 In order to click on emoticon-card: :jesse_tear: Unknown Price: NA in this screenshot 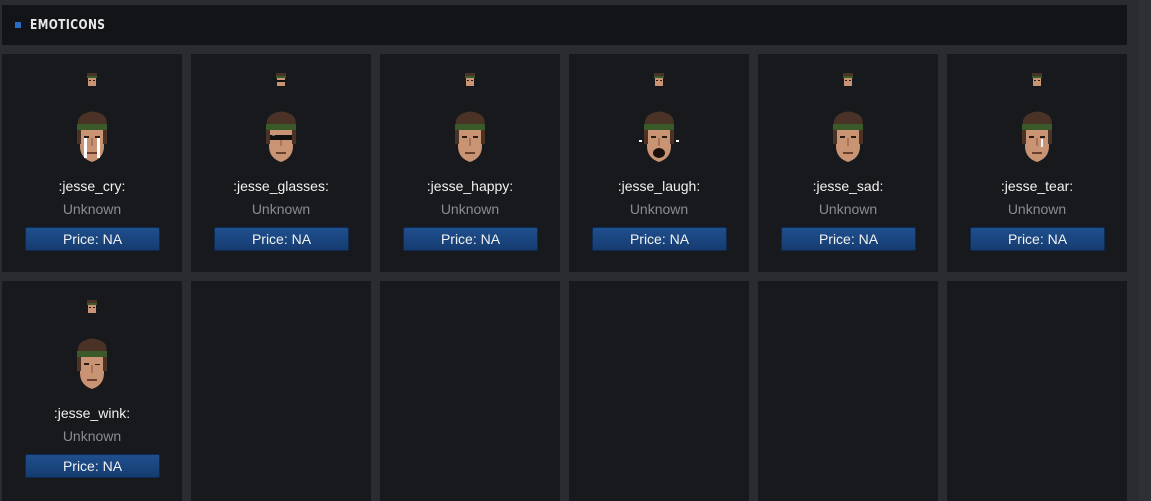, I will do `click(1037, 163)`.